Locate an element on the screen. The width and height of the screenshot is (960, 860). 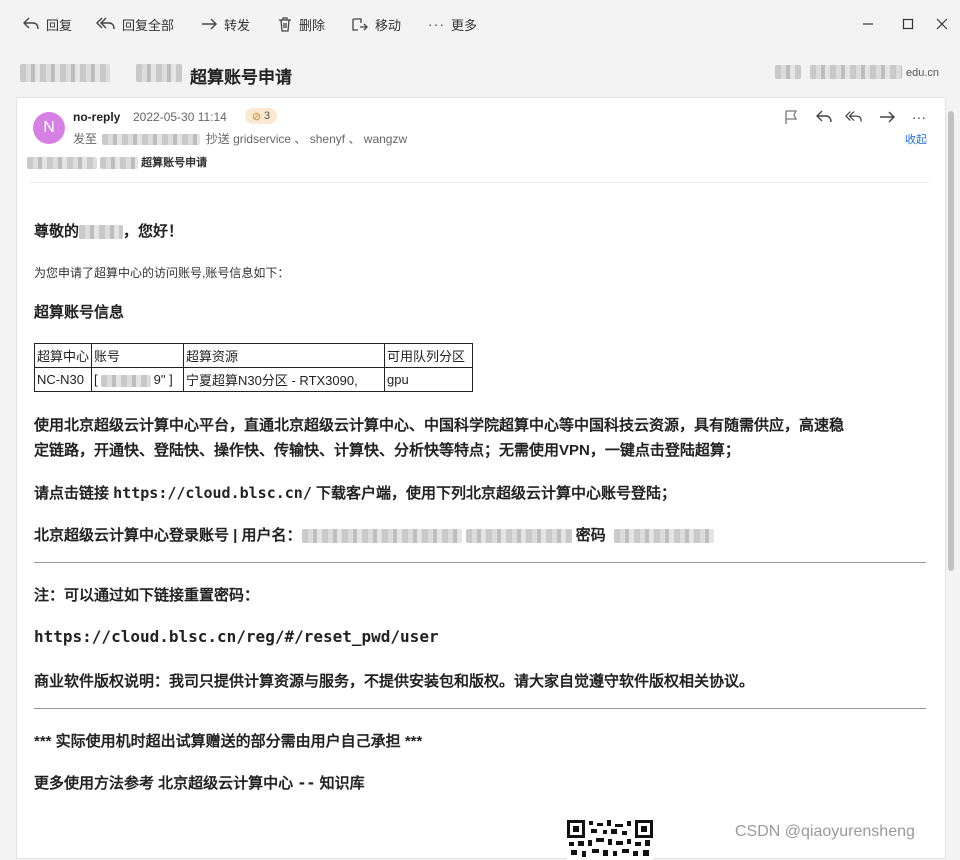
toolbar: 回复 回复全部 转发 删除 移动 ··· 更多 is located at coordinates (480, 25).